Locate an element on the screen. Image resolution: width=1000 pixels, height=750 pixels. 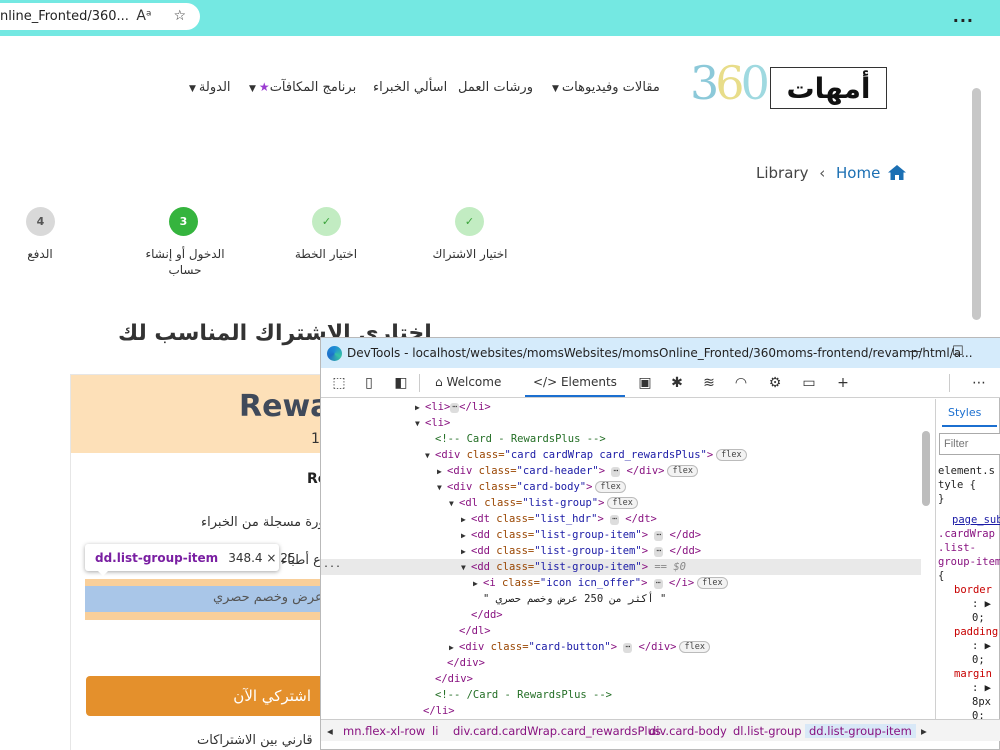
crumb-item: div.card.cardWrap.card_rewardsPlus is located at coordinates (557, 731).